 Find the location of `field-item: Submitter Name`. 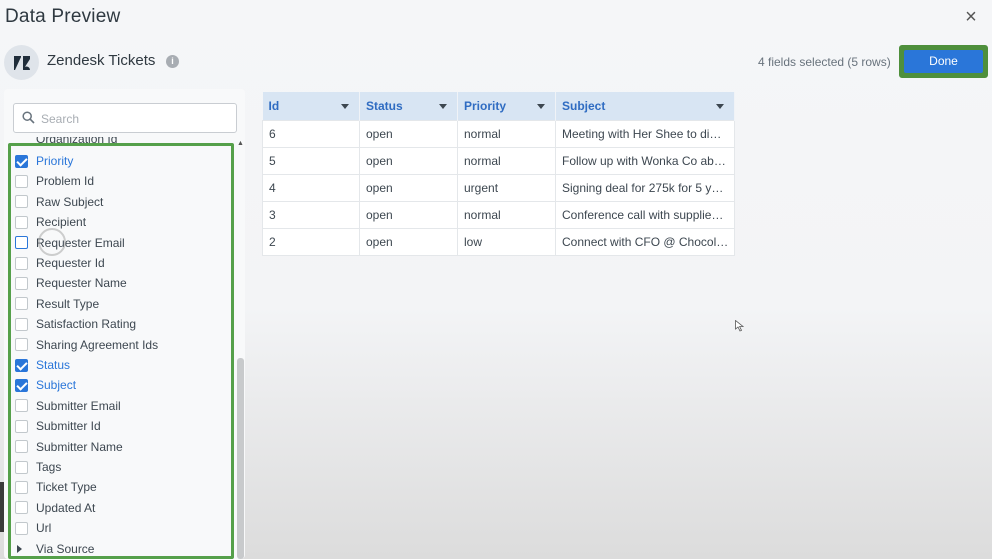

field-item: Submitter Name is located at coordinates (121, 447).